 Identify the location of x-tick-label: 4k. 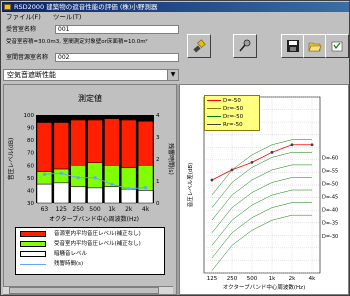
(312, 279).